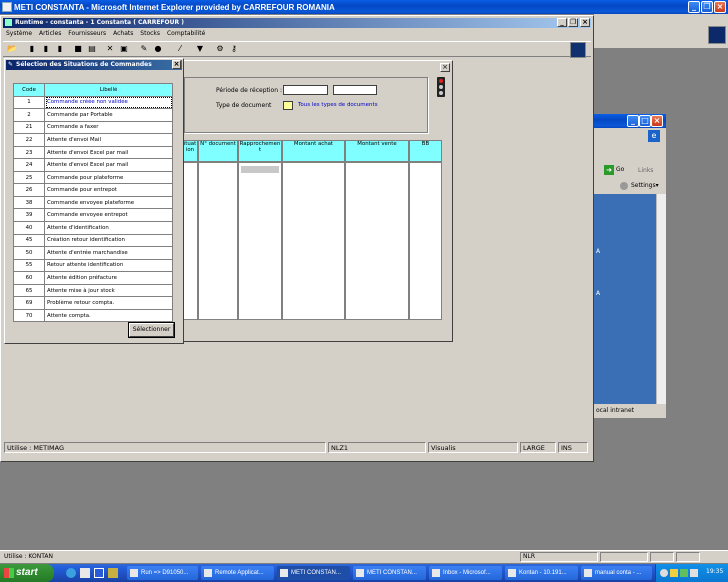 This screenshot has width=728, height=582. What do you see at coordinates (29, 127) in the screenshot?
I see `row-code: 21` at bounding box center [29, 127].